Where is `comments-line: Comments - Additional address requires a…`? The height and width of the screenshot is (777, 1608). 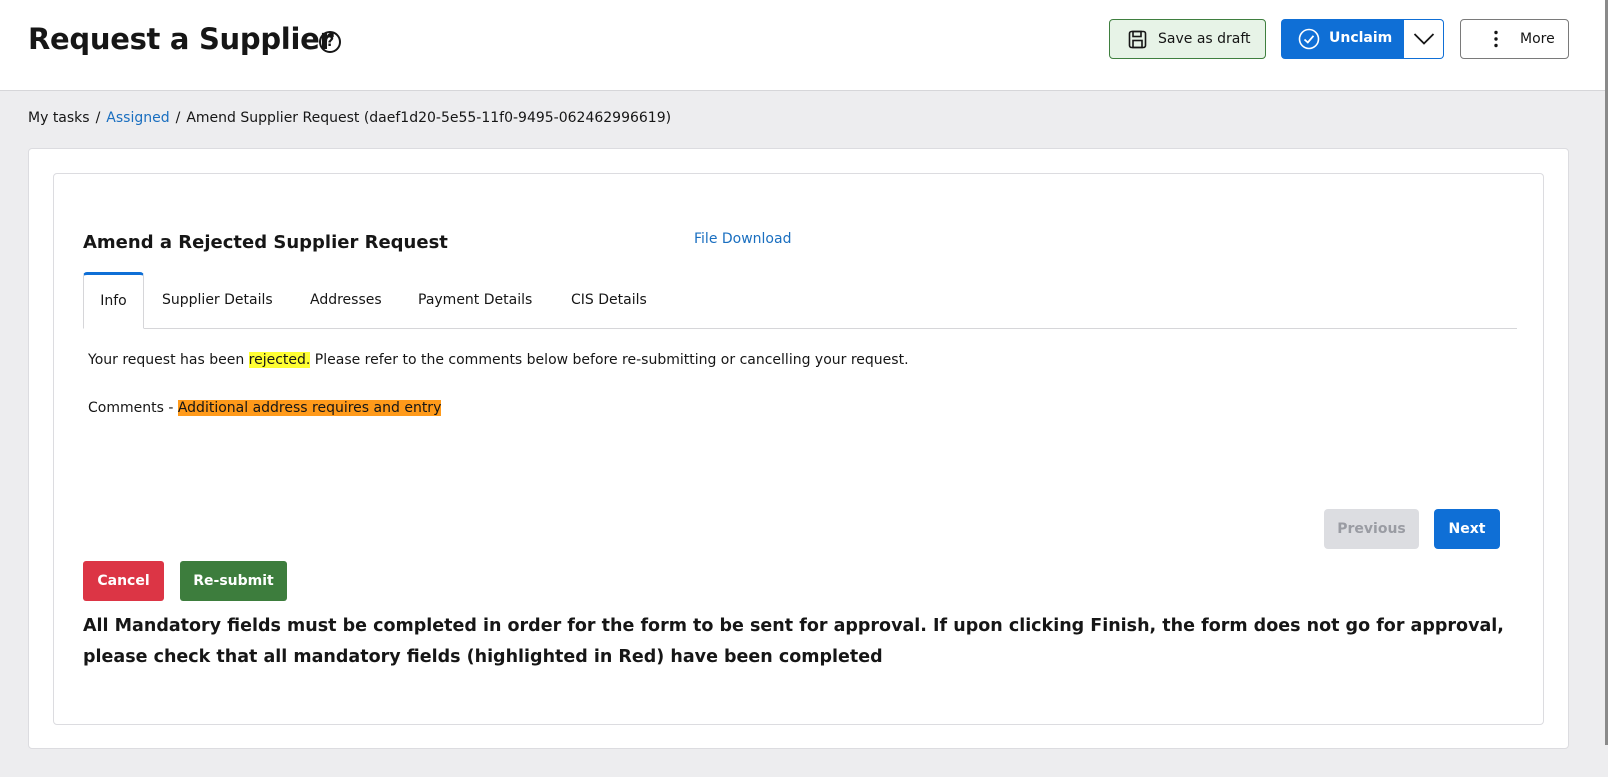
comments-line: Comments - Additional address requires a… is located at coordinates (265, 408).